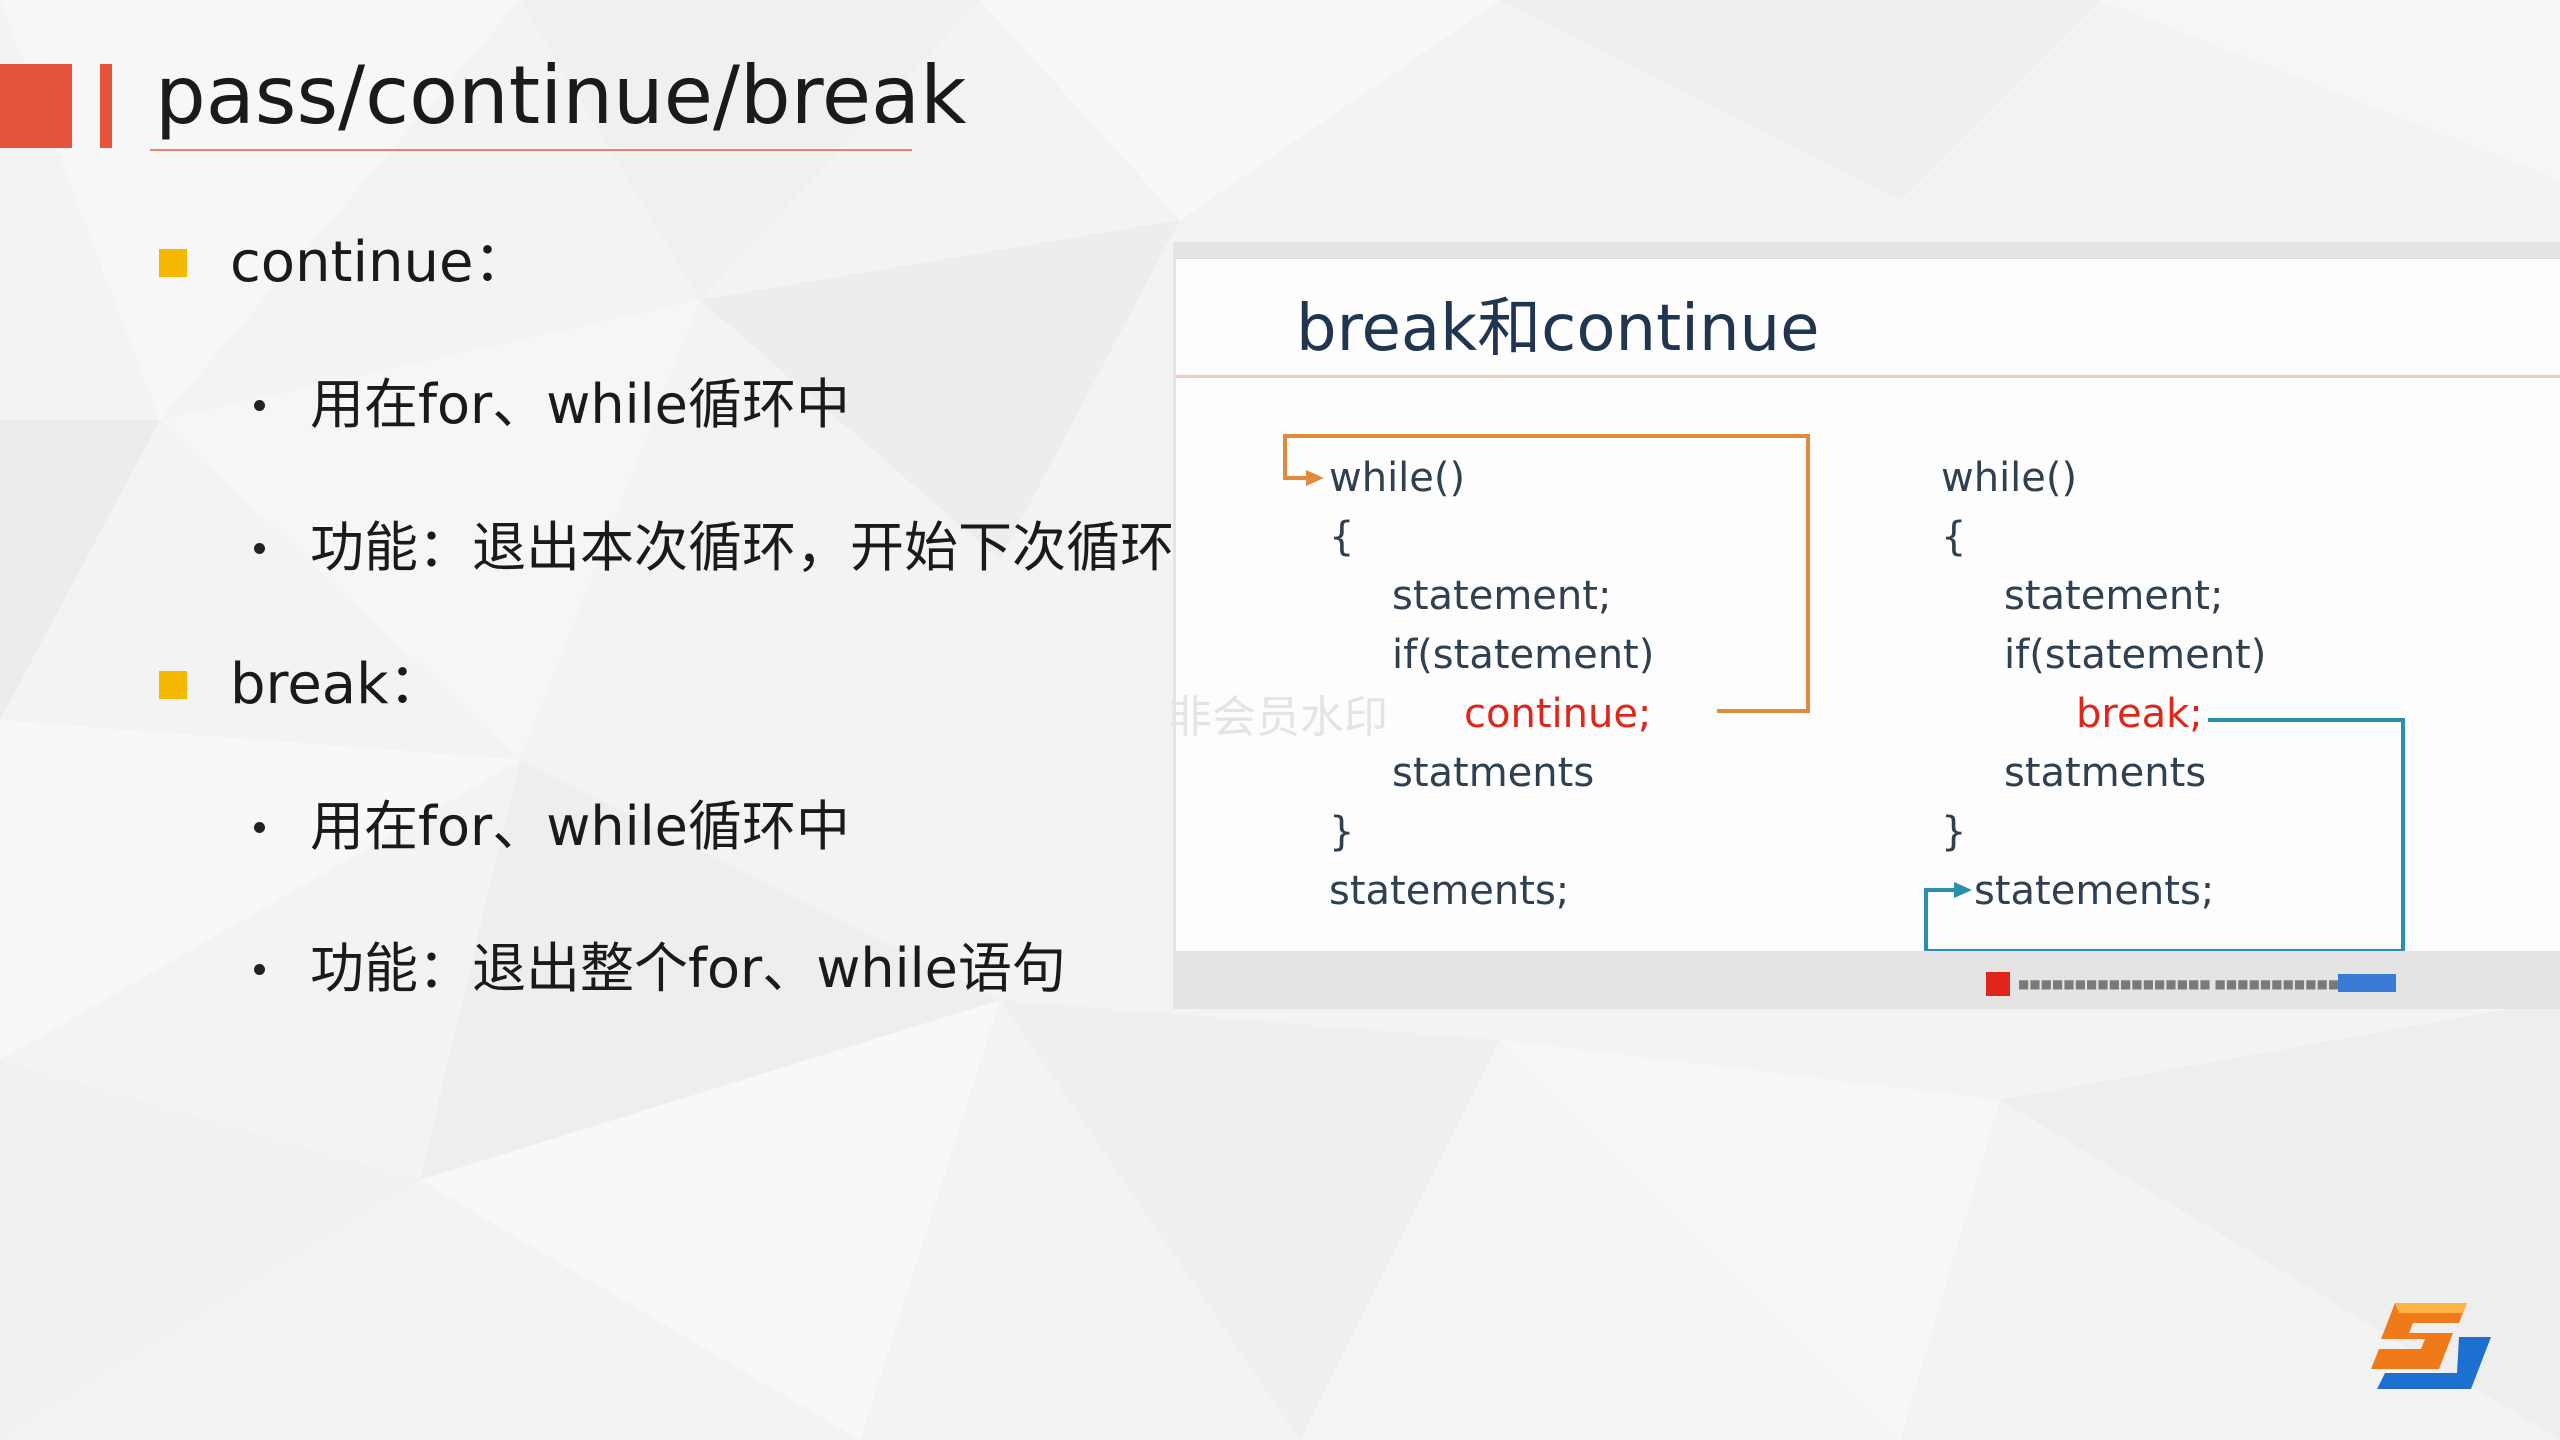 The height and width of the screenshot is (1440, 2560). What do you see at coordinates (531, 150) in the screenshot?
I see `title-underline` at bounding box center [531, 150].